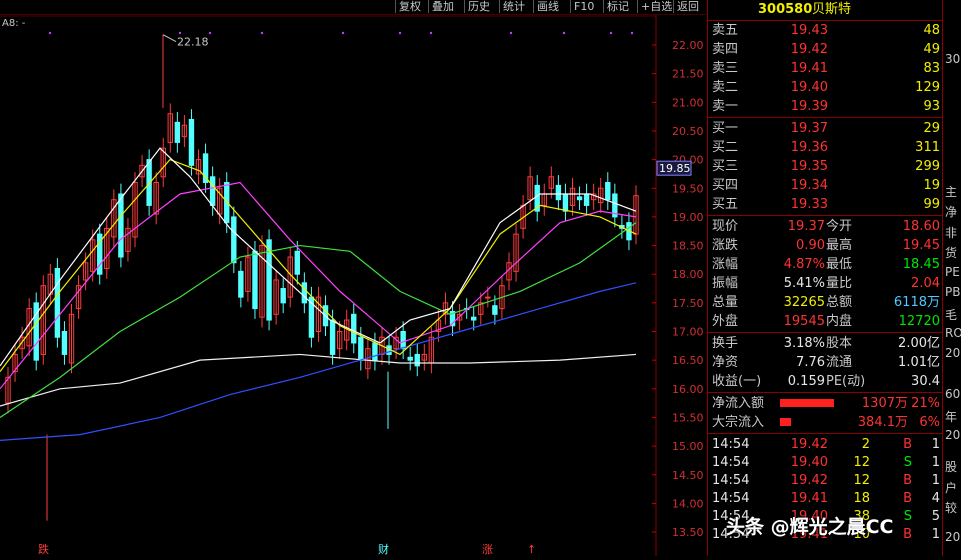  Describe the element at coordinates (810, 527) in the screenshot. I see `watermark: 头条 @辉光之晨CC` at that location.